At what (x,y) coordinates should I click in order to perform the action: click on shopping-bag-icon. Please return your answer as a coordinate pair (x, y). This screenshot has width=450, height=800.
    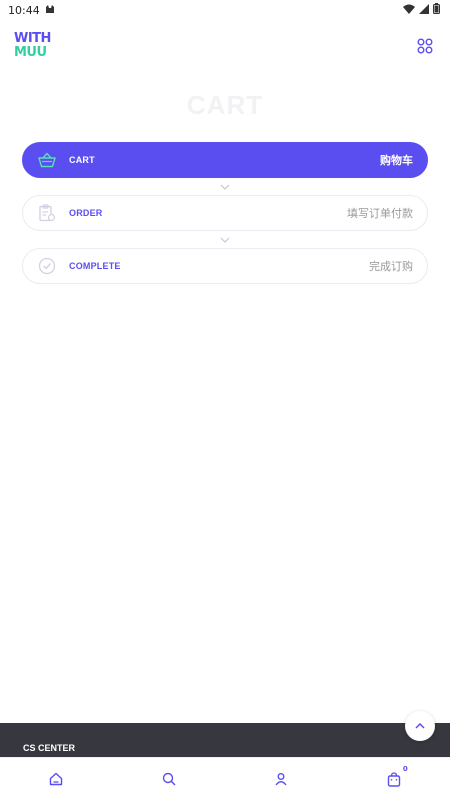
    Looking at the image, I should click on (393, 779).